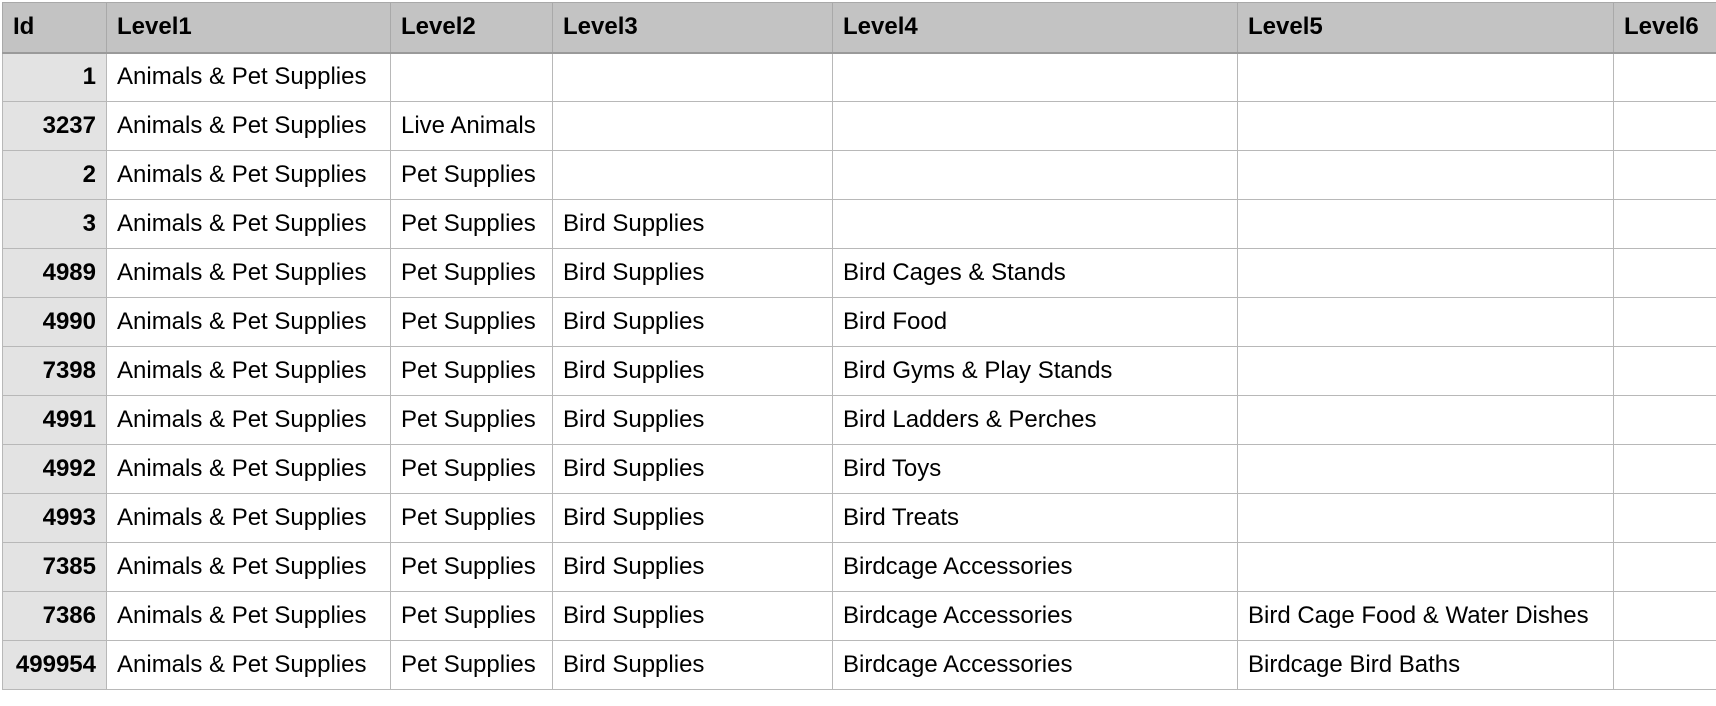  What do you see at coordinates (1035, 28) in the screenshot?
I see `column-header-level4: Level4` at bounding box center [1035, 28].